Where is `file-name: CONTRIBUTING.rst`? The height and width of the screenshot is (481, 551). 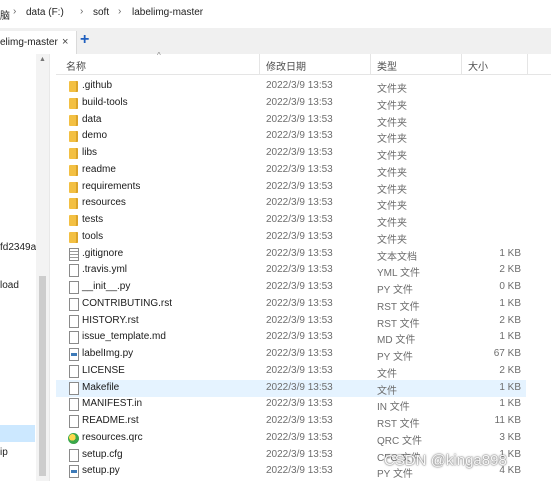 file-name: CONTRIBUTING.rst is located at coordinates (127, 303).